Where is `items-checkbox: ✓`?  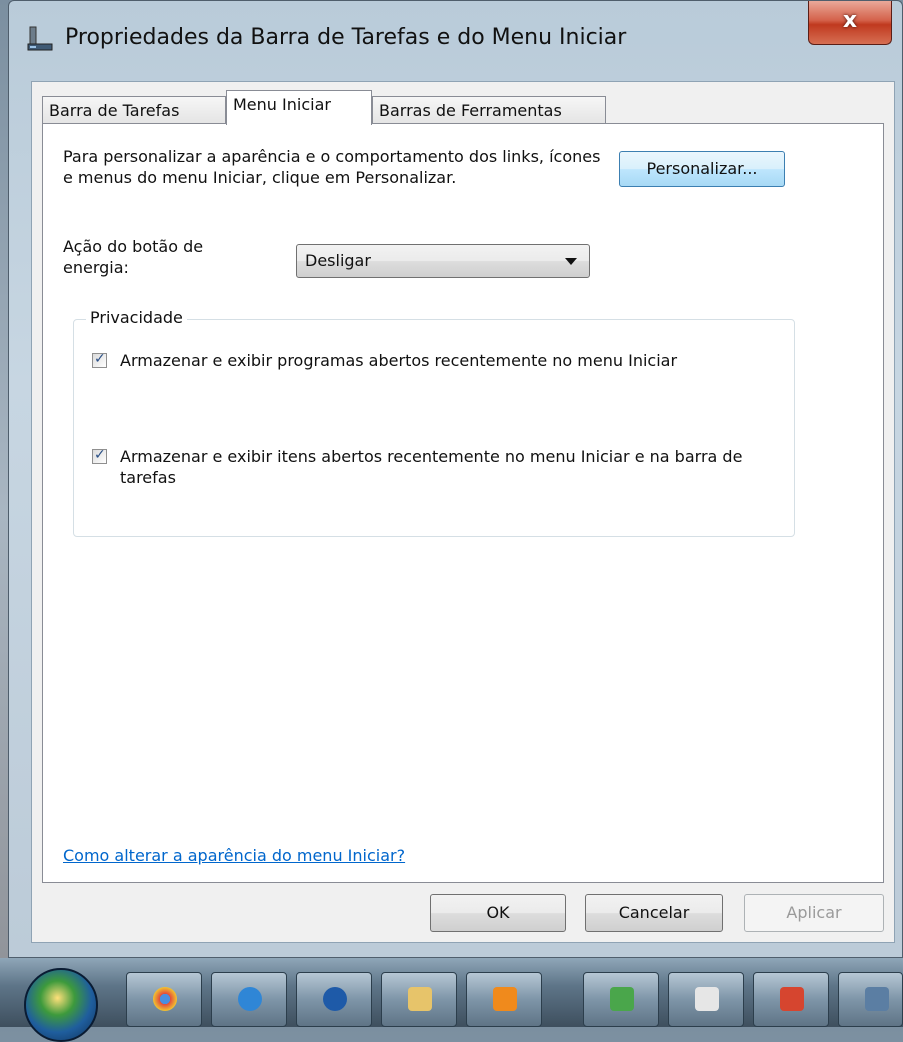 items-checkbox: ✓ is located at coordinates (99, 455).